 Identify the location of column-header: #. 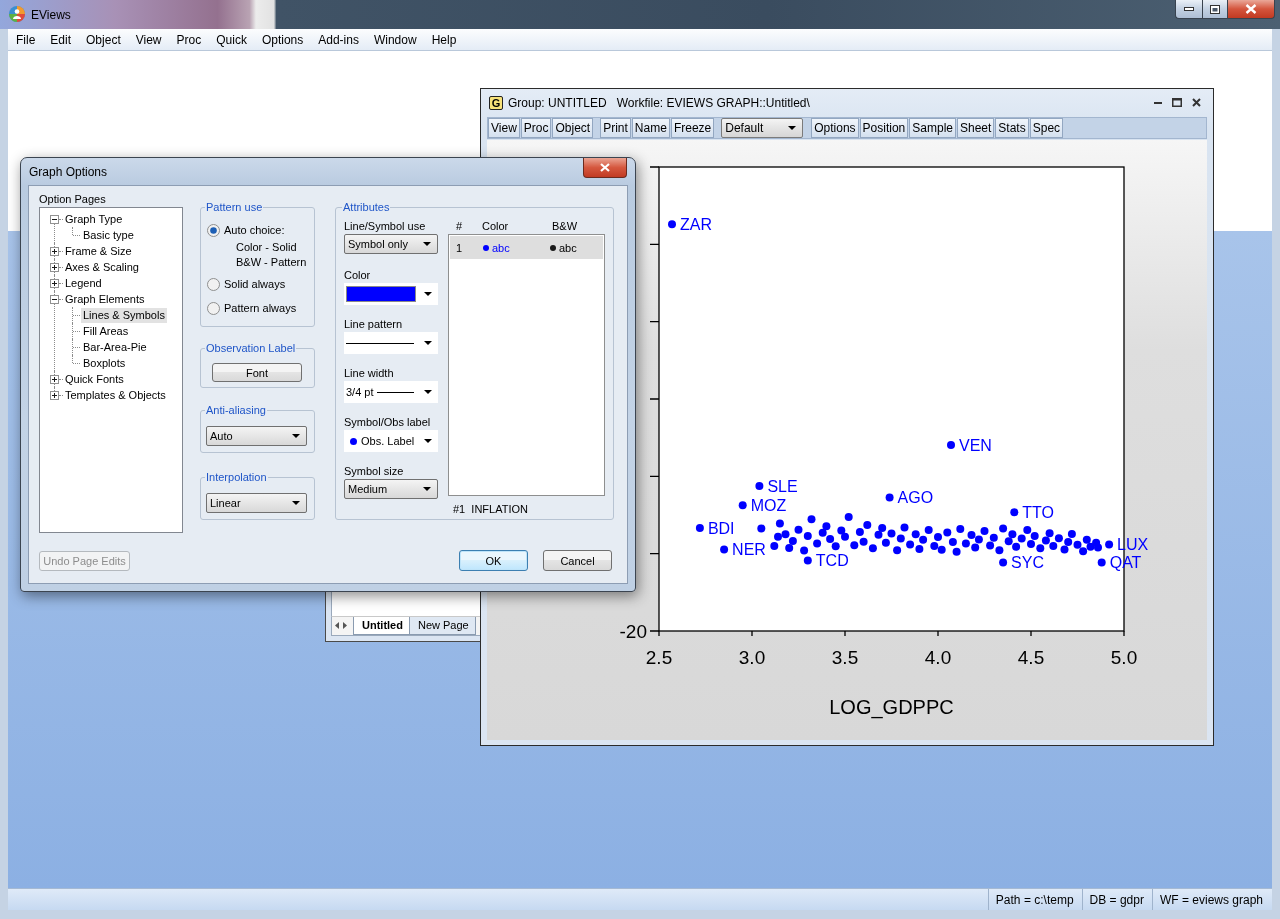
(460, 226).